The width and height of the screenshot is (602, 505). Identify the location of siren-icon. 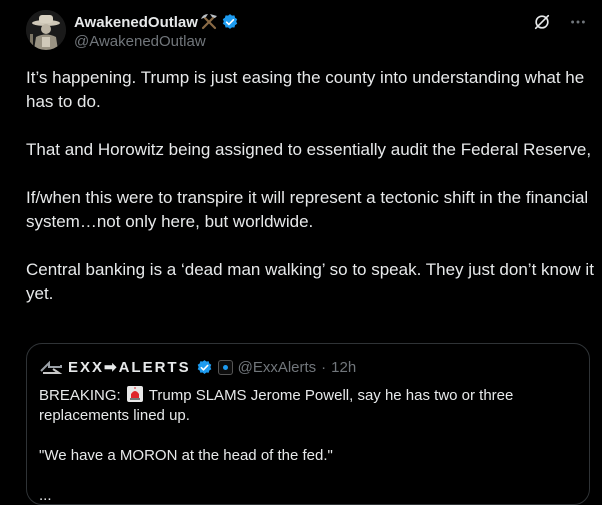
(134, 394).